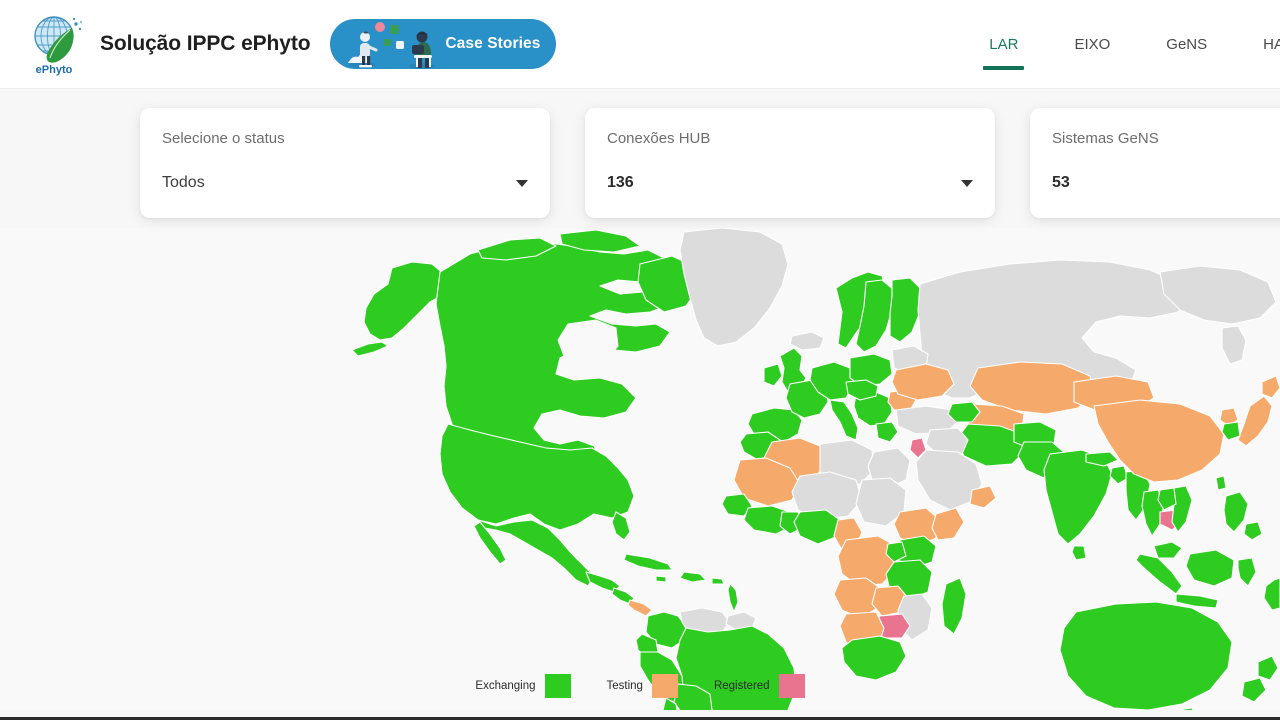  What do you see at coordinates (493, 43) in the screenshot?
I see `case-stories-label: Case Stories` at bounding box center [493, 43].